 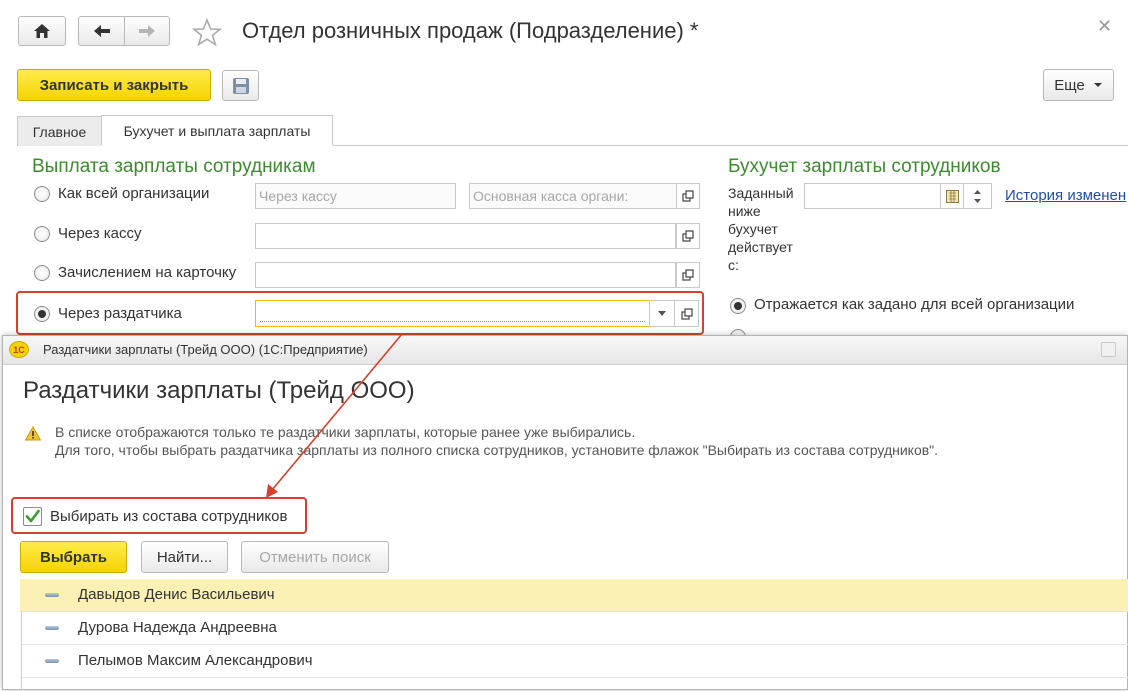 What do you see at coordinates (977, 200) in the screenshot?
I see `spinner-down-icon` at bounding box center [977, 200].